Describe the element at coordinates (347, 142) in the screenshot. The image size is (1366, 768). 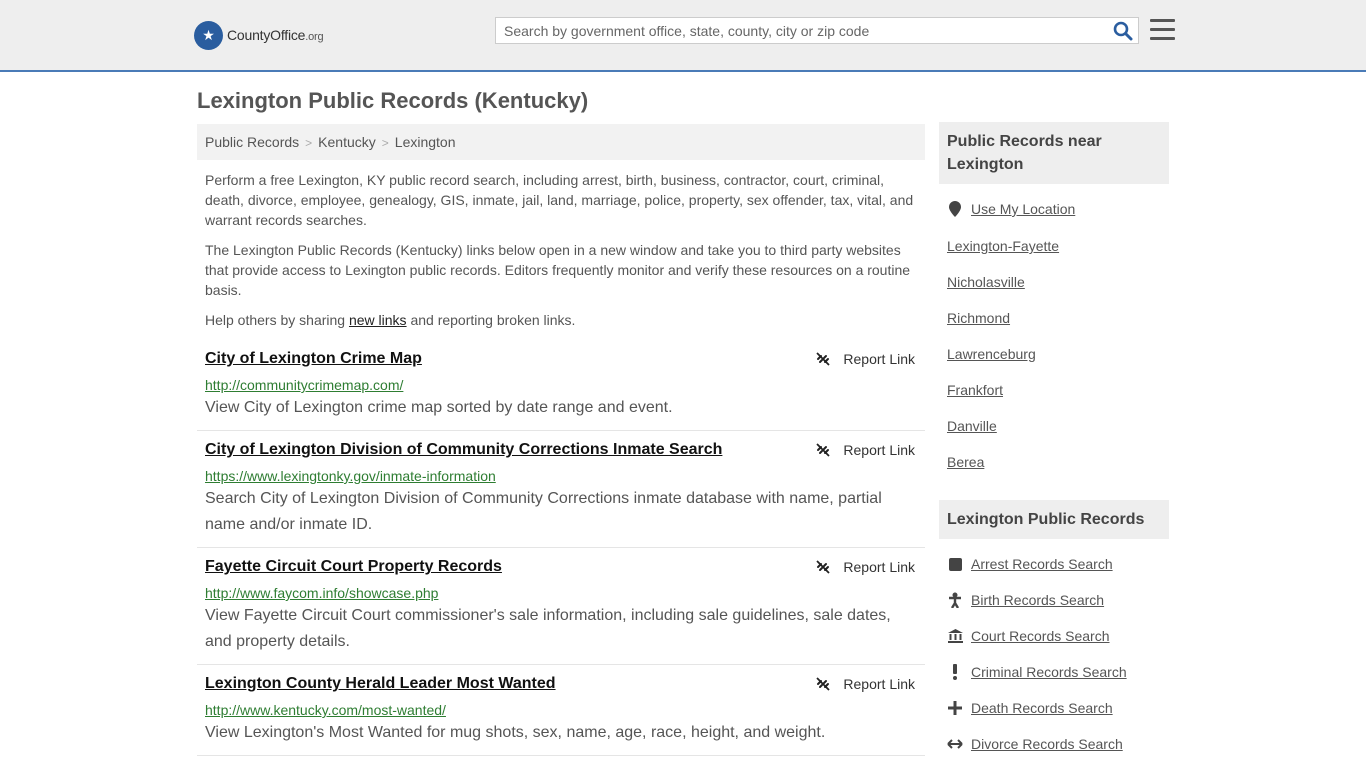
I see `breadcrumb-kentucky: Kentucky` at that location.